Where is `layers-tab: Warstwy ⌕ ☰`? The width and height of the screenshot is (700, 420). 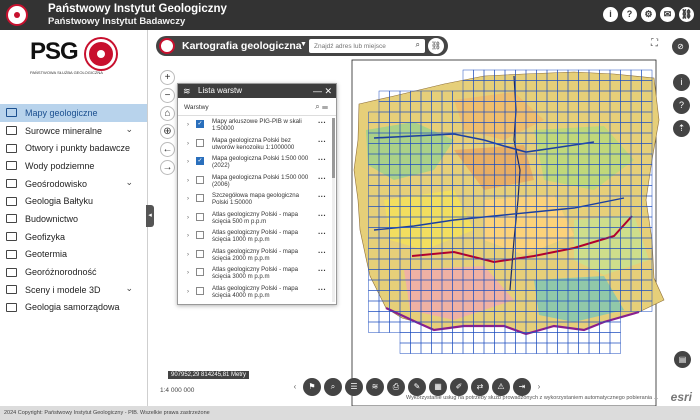
layers-tab: Warstwy ⌕ ☰ is located at coordinates (257, 107).